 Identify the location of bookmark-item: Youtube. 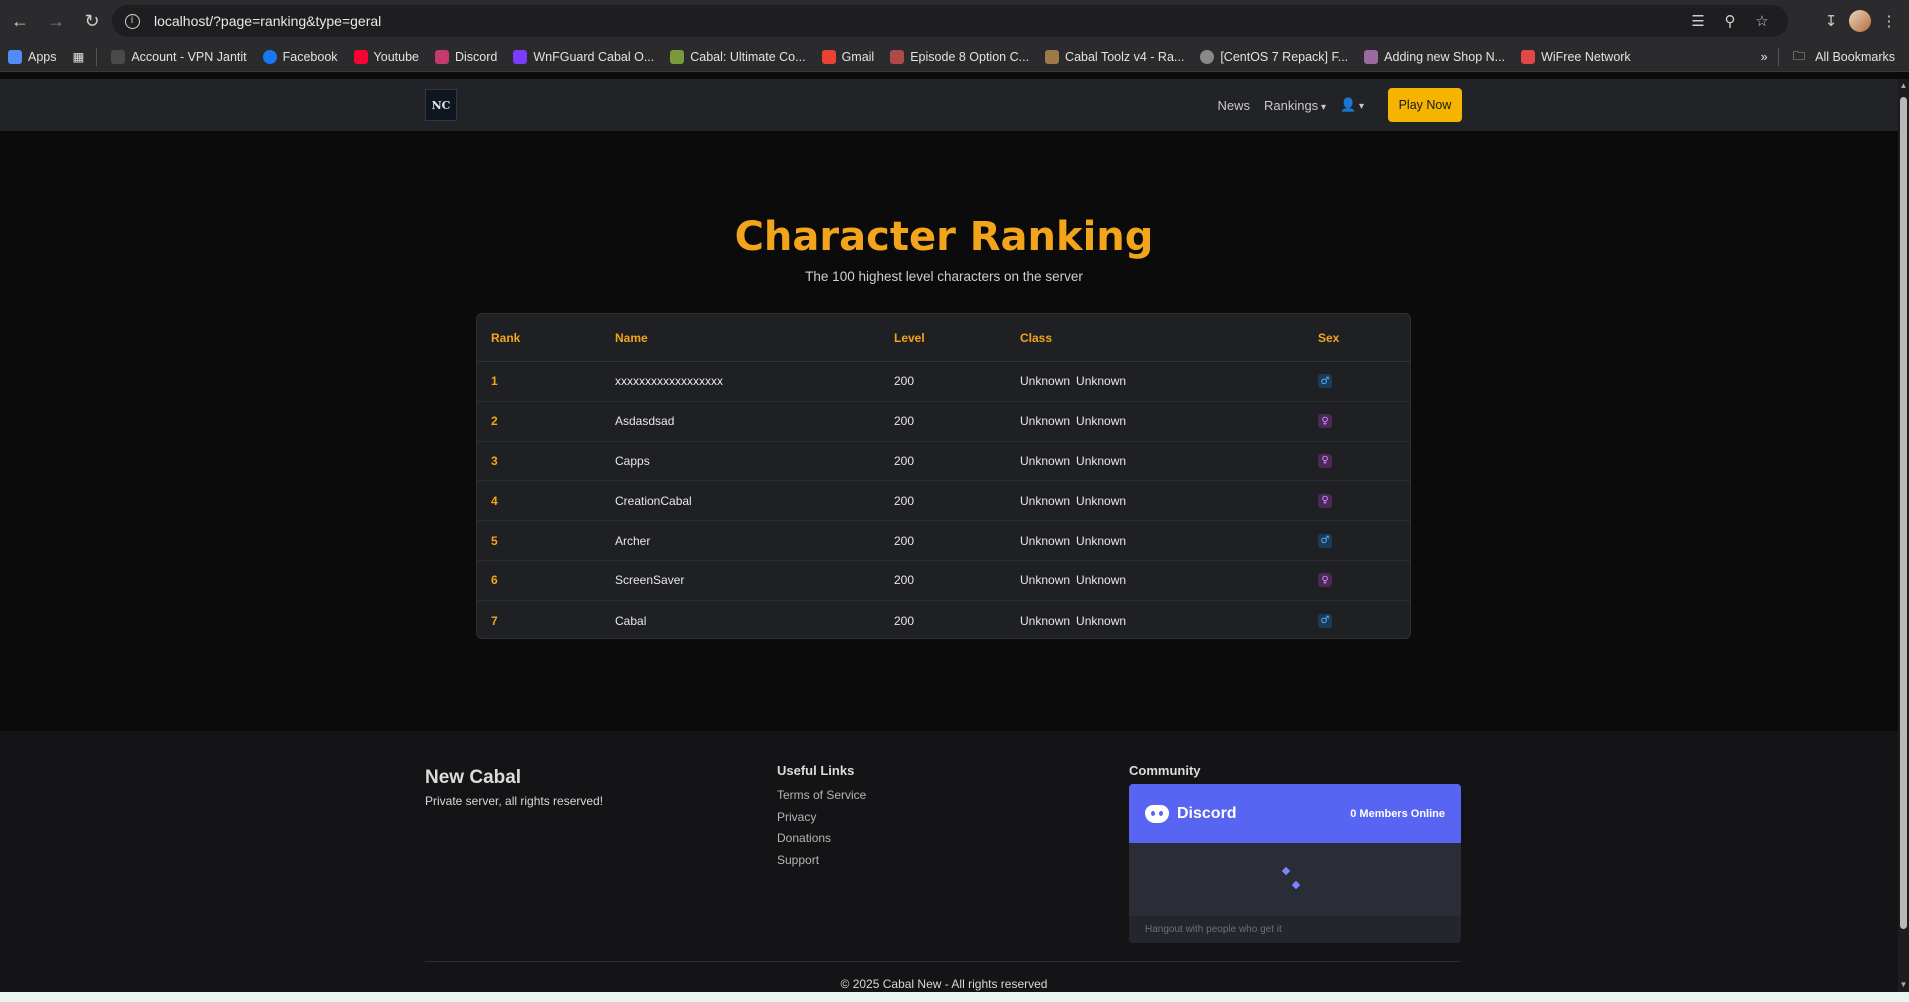
(386, 56).